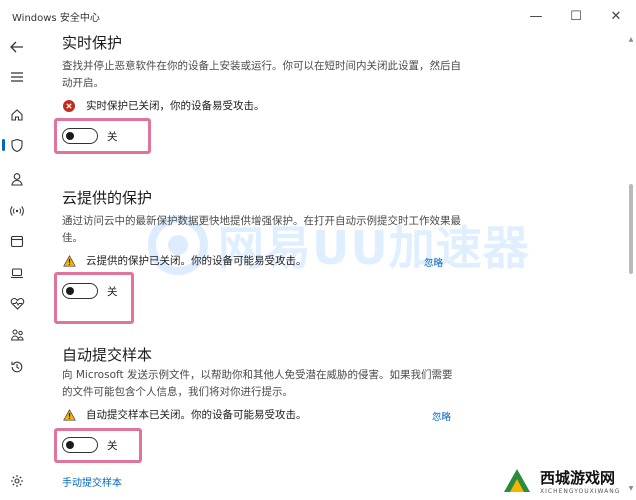  Describe the element at coordinates (112, 291) in the screenshot. I see `cloud-toggle-label: 关` at that location.